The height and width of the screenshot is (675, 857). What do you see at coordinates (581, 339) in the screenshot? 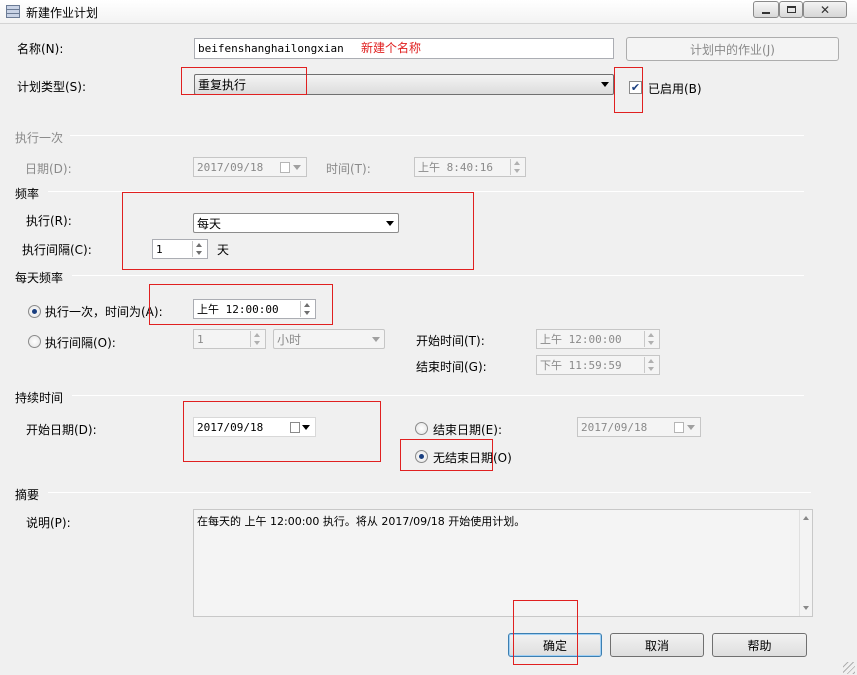
I see `start-time-value: 上午 12:00:00` at bounding box center [581, 339].